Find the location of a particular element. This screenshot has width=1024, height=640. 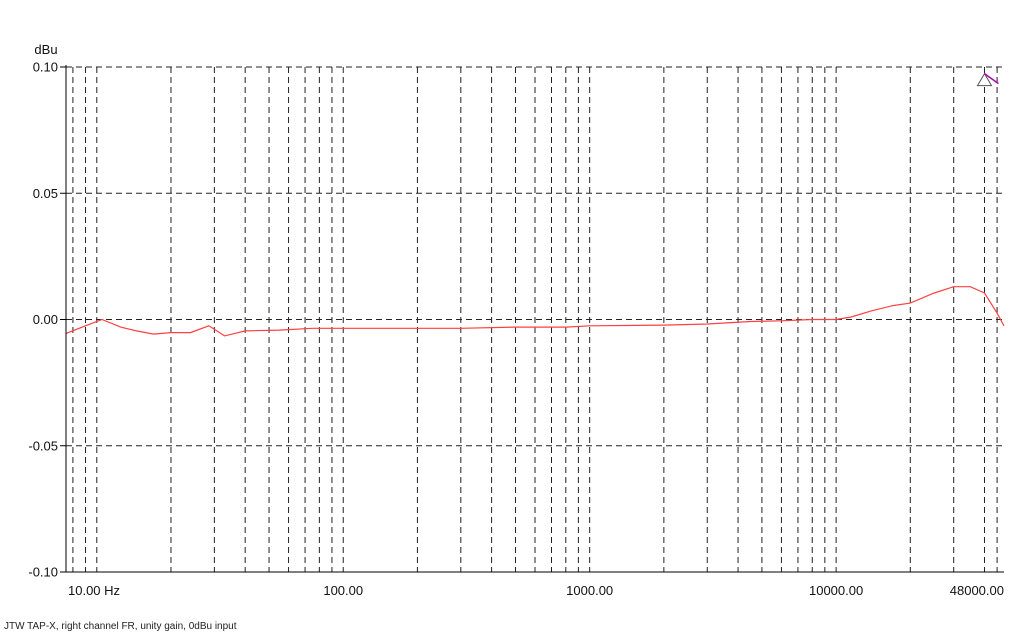

x-tick-label: 10.00 Hz is located at coordinates (94, 590).